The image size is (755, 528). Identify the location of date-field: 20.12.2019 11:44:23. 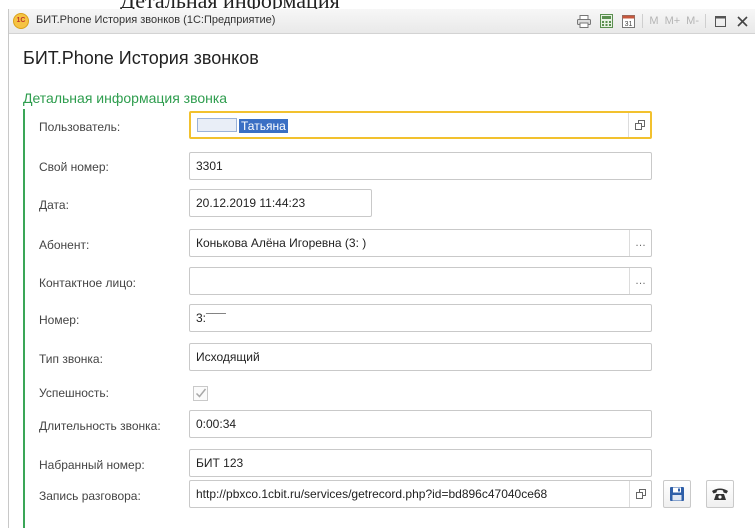
(280, 203).